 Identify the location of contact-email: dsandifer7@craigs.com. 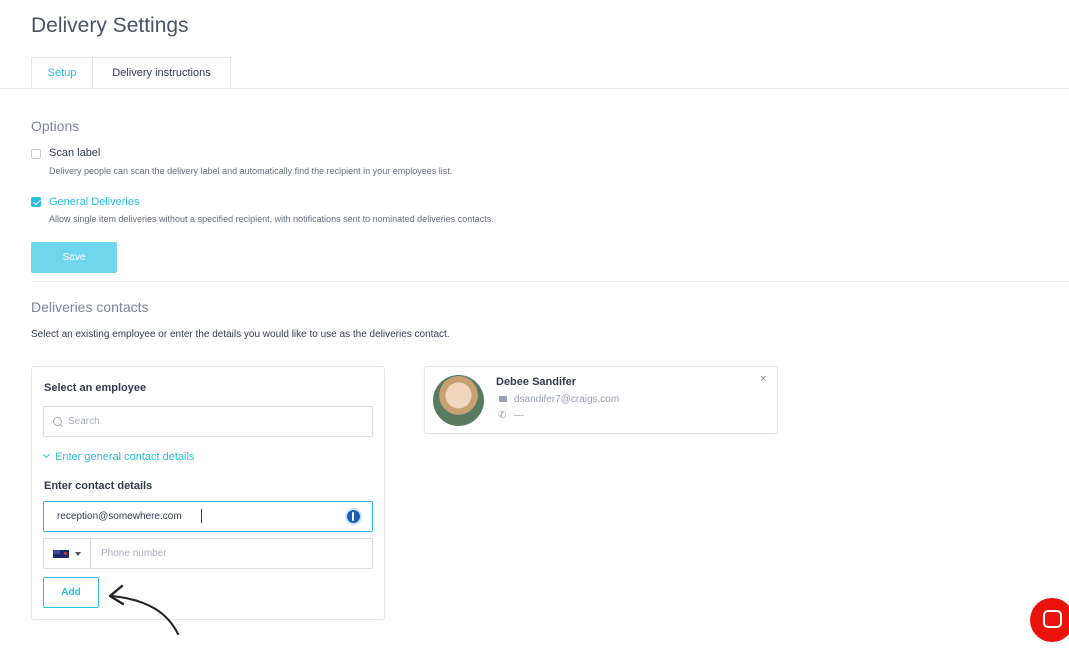
(567, 399).